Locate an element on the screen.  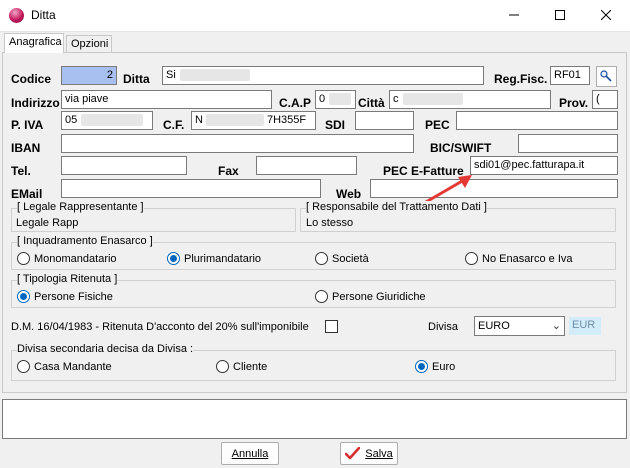
radio-plurimandatario: Plurimandatario is located at coordinates (214, 258).